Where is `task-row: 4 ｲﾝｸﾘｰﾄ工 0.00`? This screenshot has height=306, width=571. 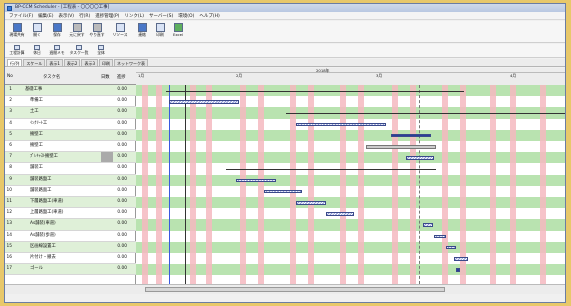
task-row: 4 ｲﾝｸﾘｰﾄ工 0.00 is located at coordinates (70, 124).